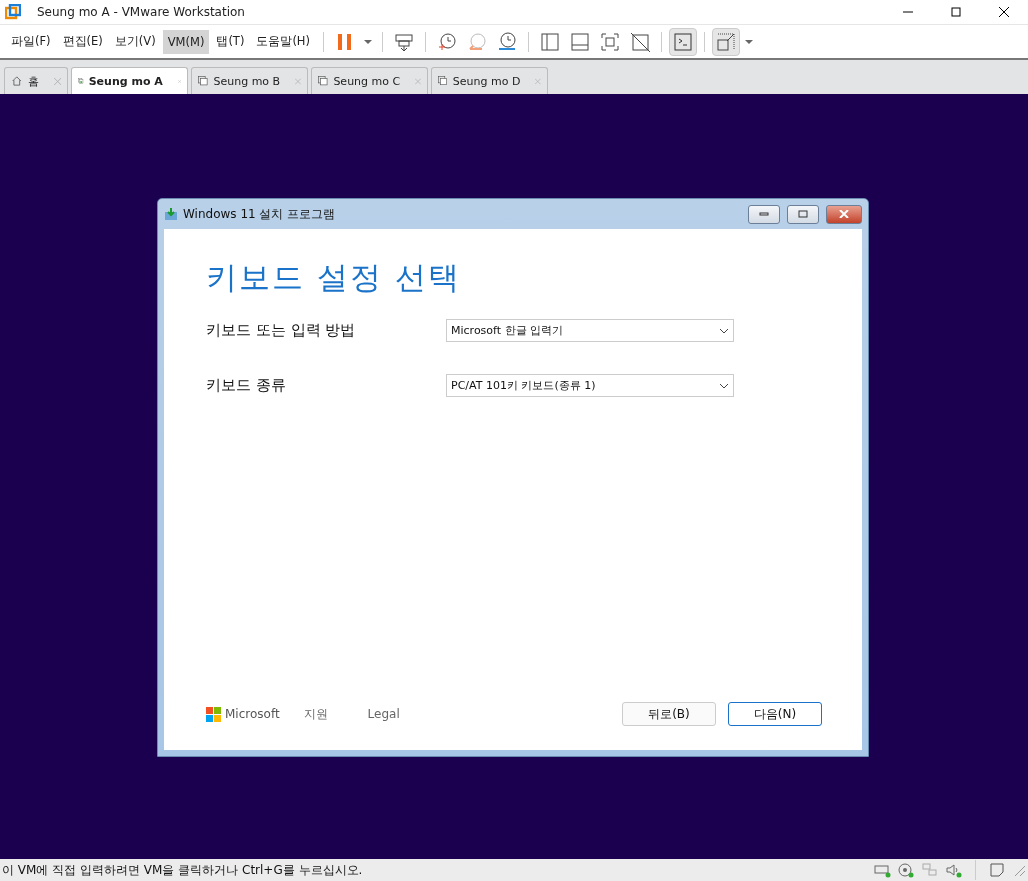  What do you see at coordinates (283, 41) in the screenshot?
I see `menu-item: 도움말(H)` at bounding box center [283, 41].